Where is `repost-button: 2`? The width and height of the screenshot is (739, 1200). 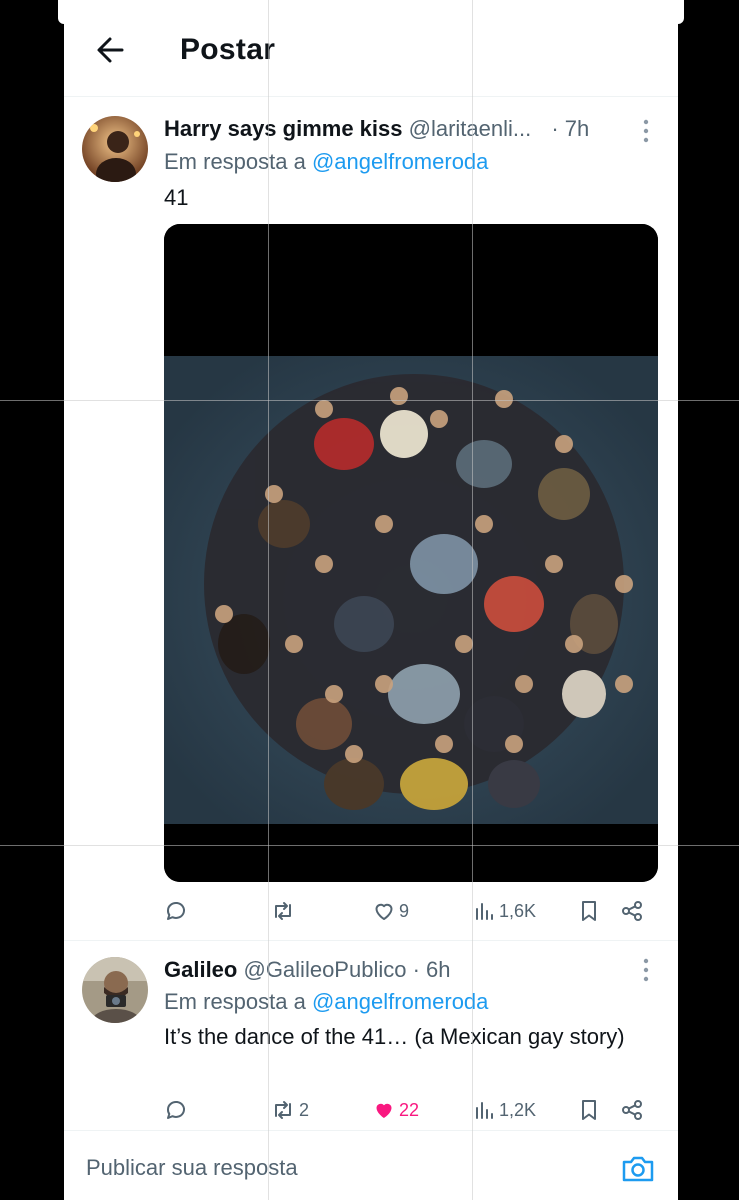
repost-button: 2 is located at coordinates (289, 1110).